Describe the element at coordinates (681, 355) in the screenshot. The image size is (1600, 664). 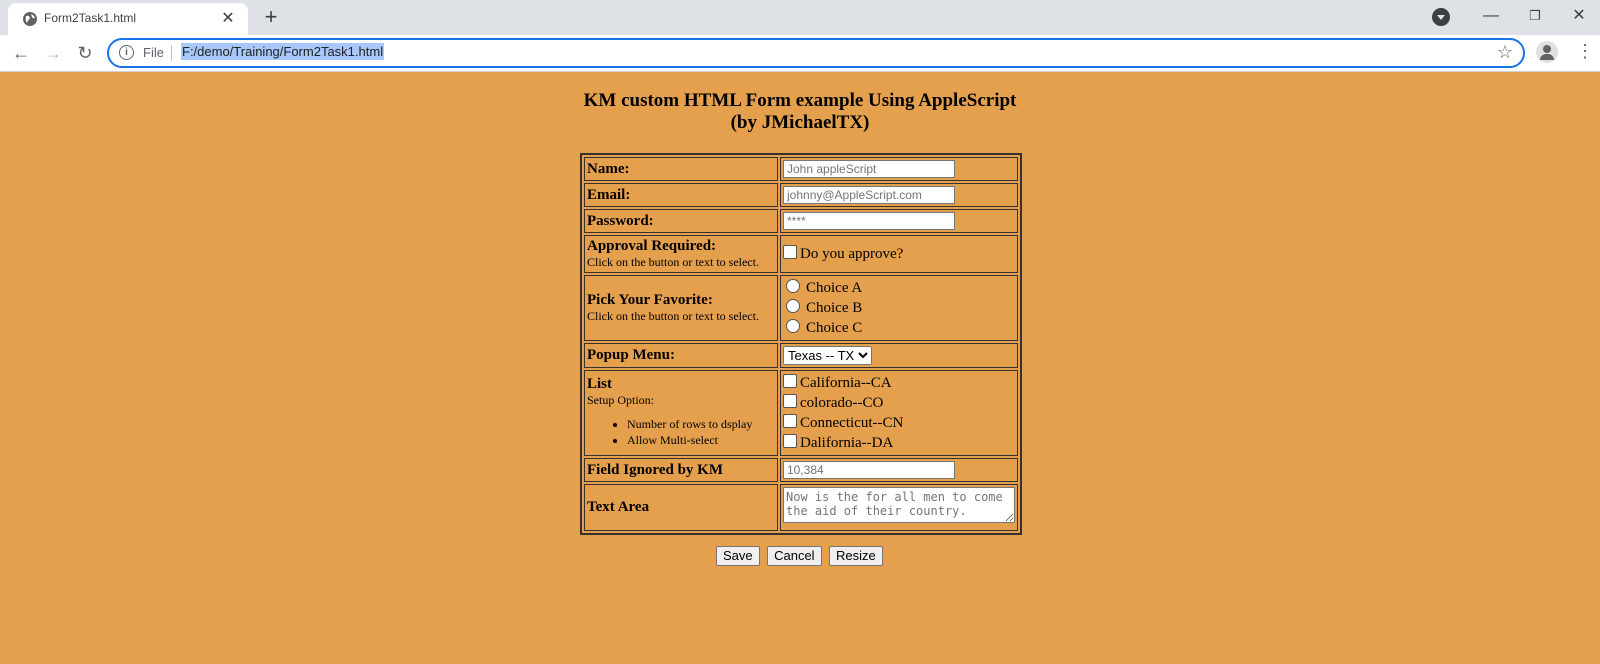
I see `popup-label: Popup Menu:` at that location.